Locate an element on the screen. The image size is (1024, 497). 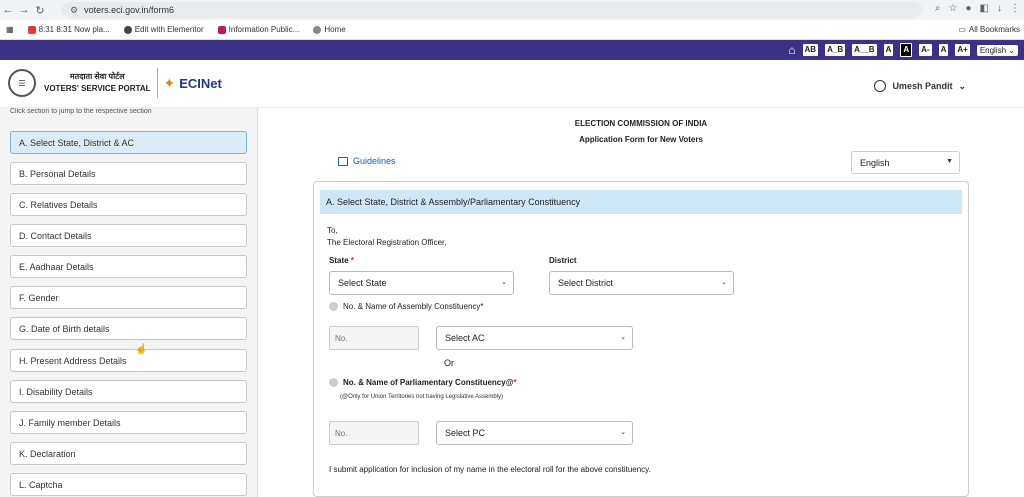
ac-label: No. & Name of Assembly Constituency* is located at coordinates (413, 306).